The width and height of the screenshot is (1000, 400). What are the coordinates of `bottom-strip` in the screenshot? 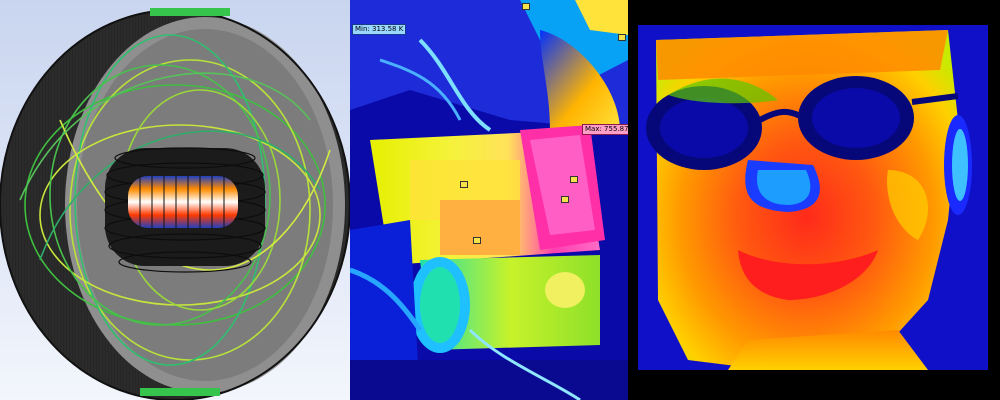 It's located at (180, 392).